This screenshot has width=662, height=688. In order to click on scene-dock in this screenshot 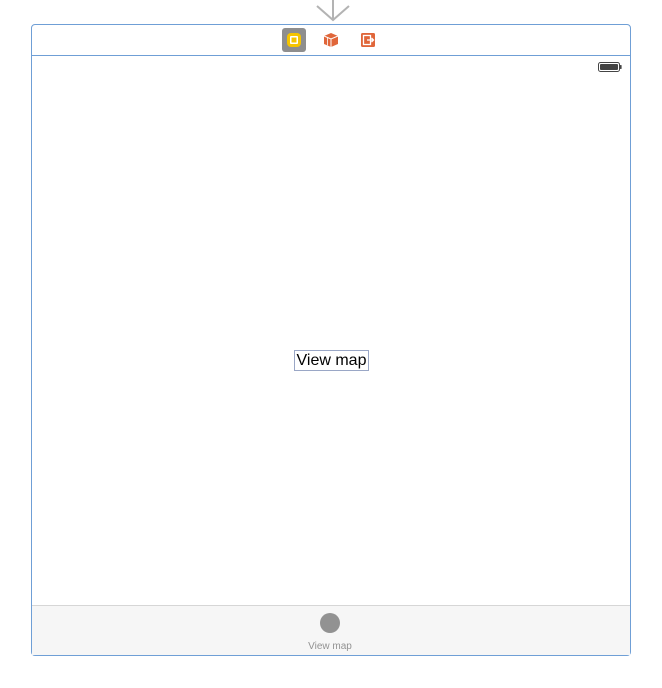, I will do `click(331, 40)`.